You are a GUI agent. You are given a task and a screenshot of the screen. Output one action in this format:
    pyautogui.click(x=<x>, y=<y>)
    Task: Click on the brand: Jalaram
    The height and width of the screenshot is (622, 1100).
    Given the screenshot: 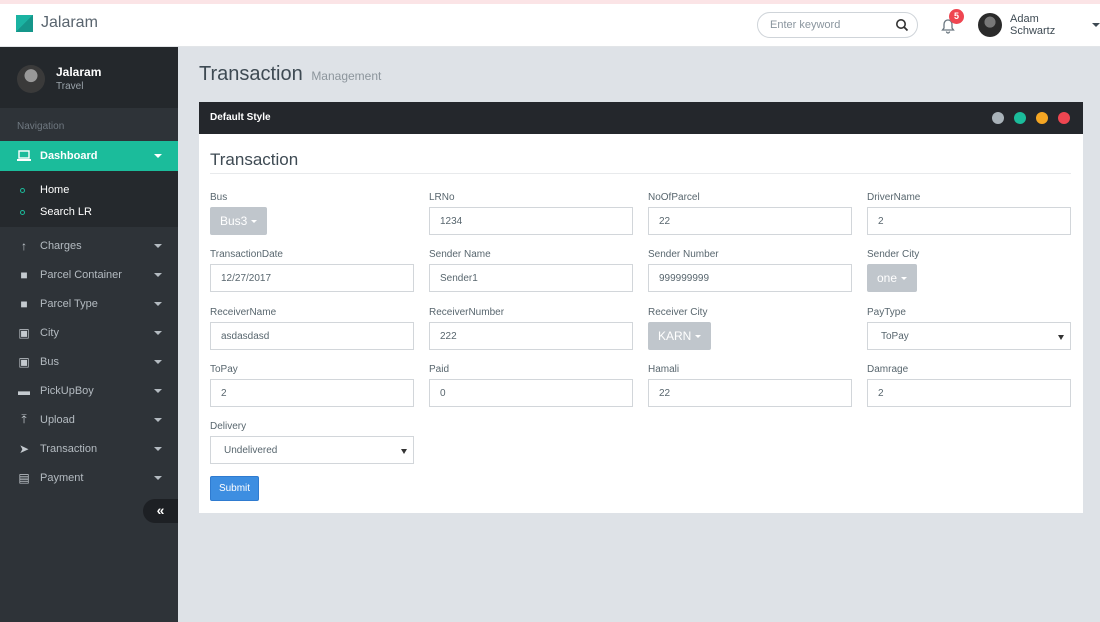 What is the action you would take?
    pyautogui.click(x=57, y=23)
    